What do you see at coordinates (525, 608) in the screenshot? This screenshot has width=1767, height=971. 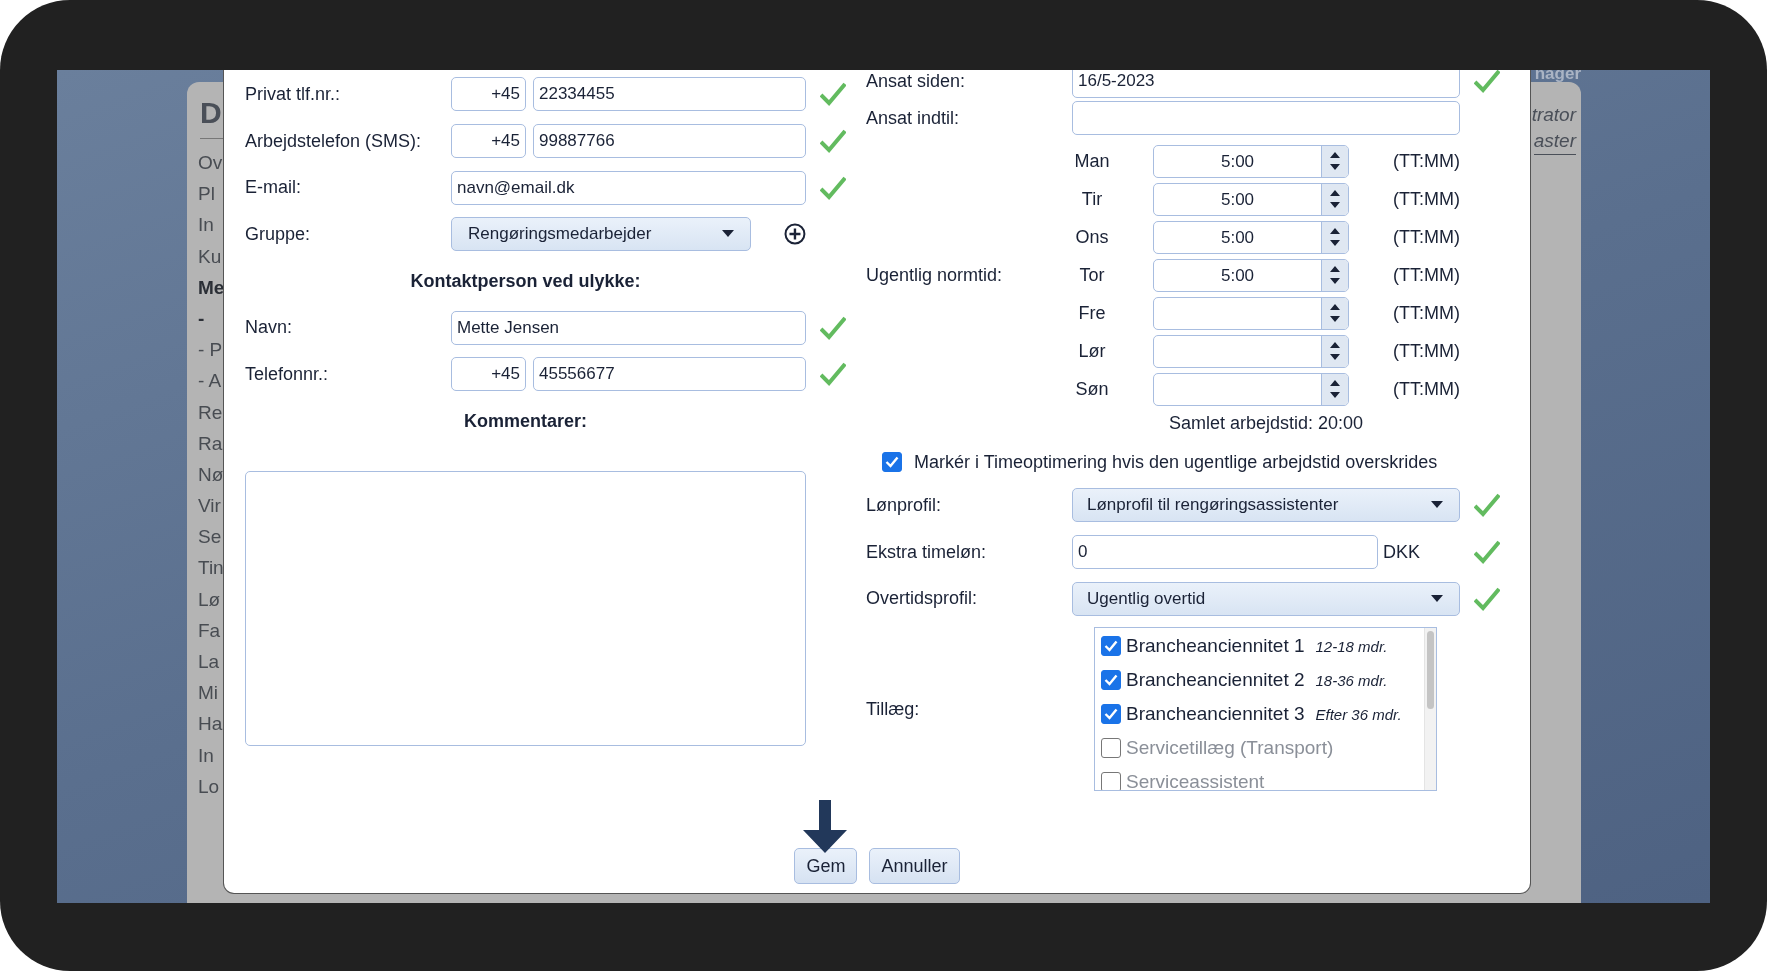 I see `comments-field` at bounding box center [525, 608].